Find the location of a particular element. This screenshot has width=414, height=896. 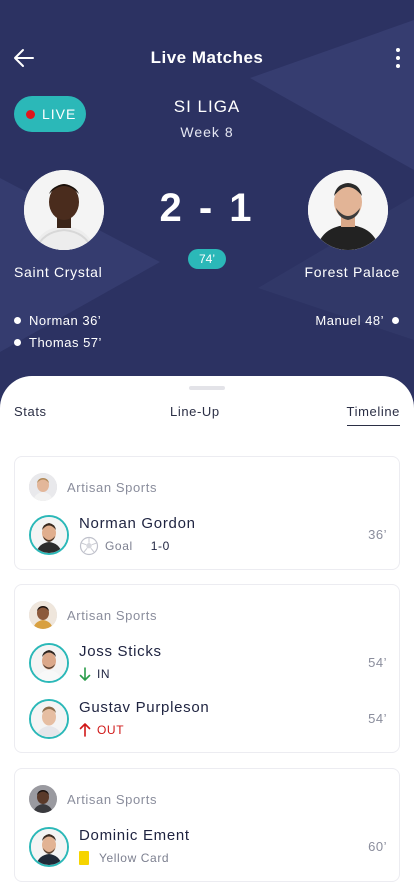

event-time: 36’ is located at coordinates (377, 534).